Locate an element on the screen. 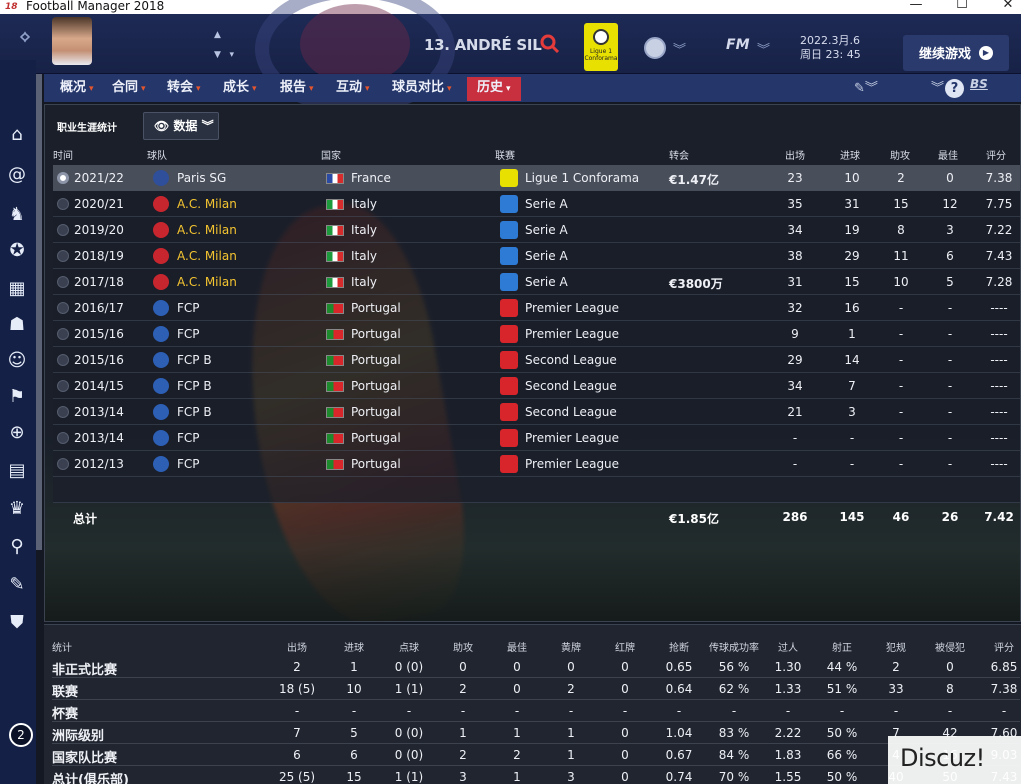  career-row: 2018/19 A.C. Milan Italy Serie A 38 29 11 6 7.43 is located at coordinates (536, 256).